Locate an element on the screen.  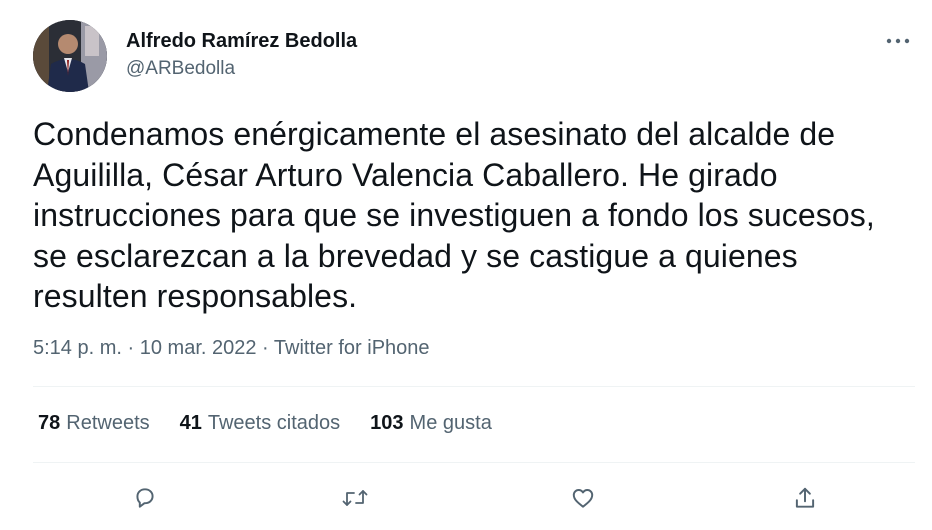
likes-label: Me gusta is located at coordinates (450, 423).